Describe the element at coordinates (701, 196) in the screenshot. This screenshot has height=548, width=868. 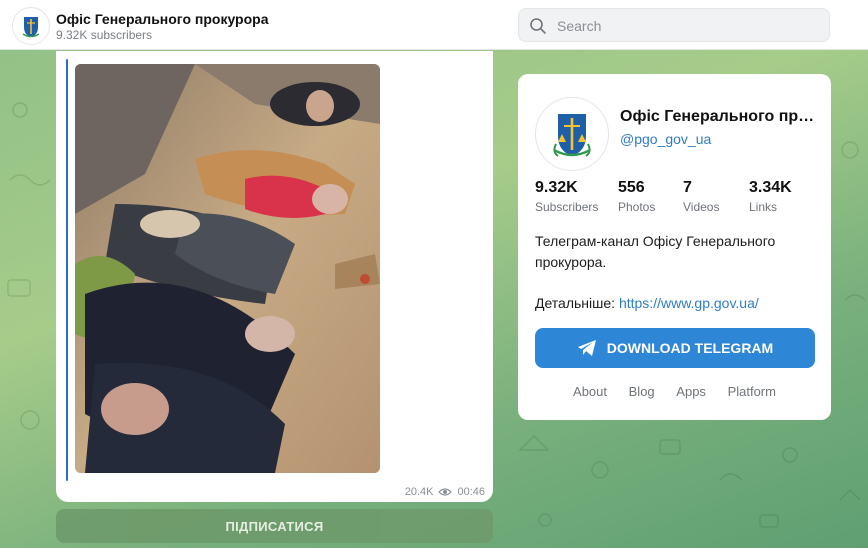
I see `stat-videos: 7 Videos` at that location.